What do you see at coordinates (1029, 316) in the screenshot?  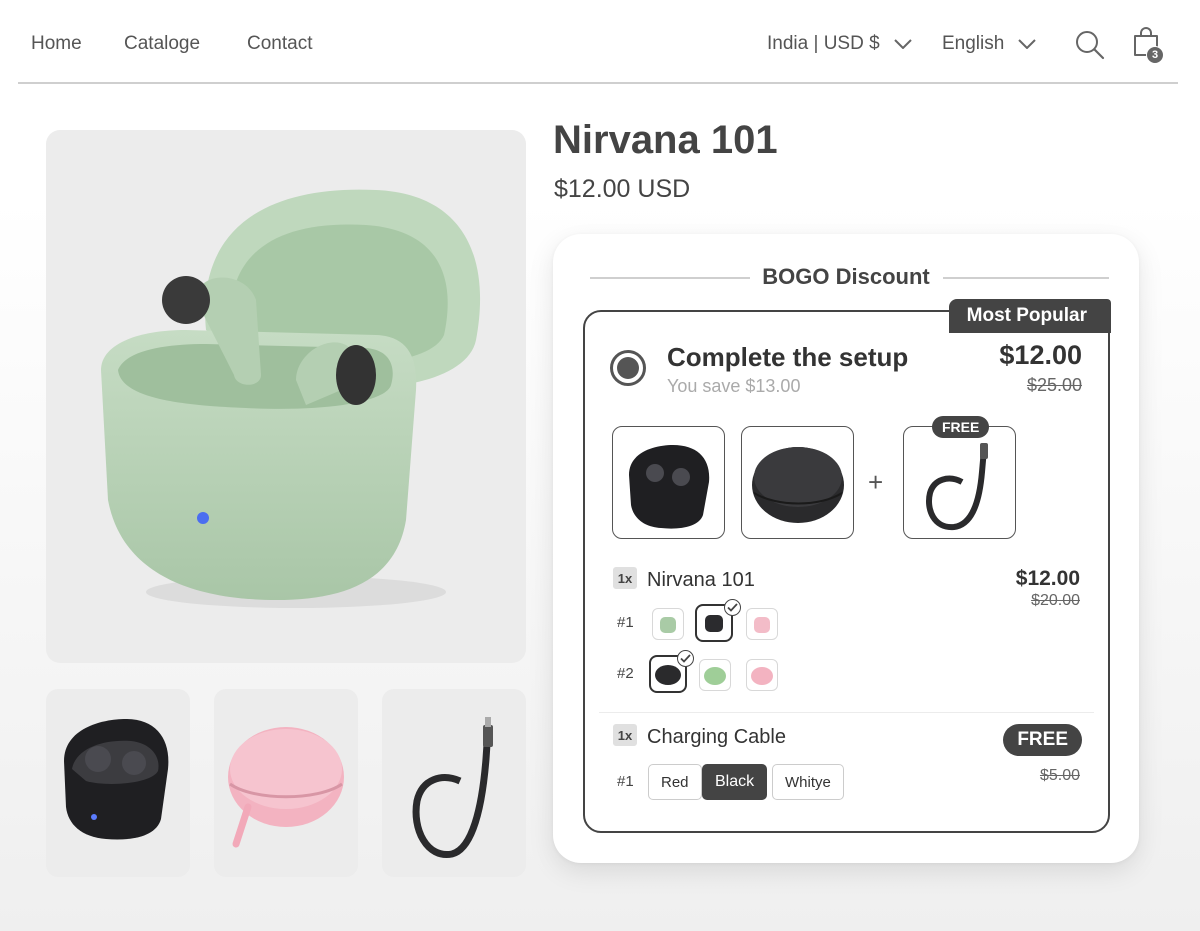 I see `most-popular-badge: Most Popular` at bounding box center [1029, 316].